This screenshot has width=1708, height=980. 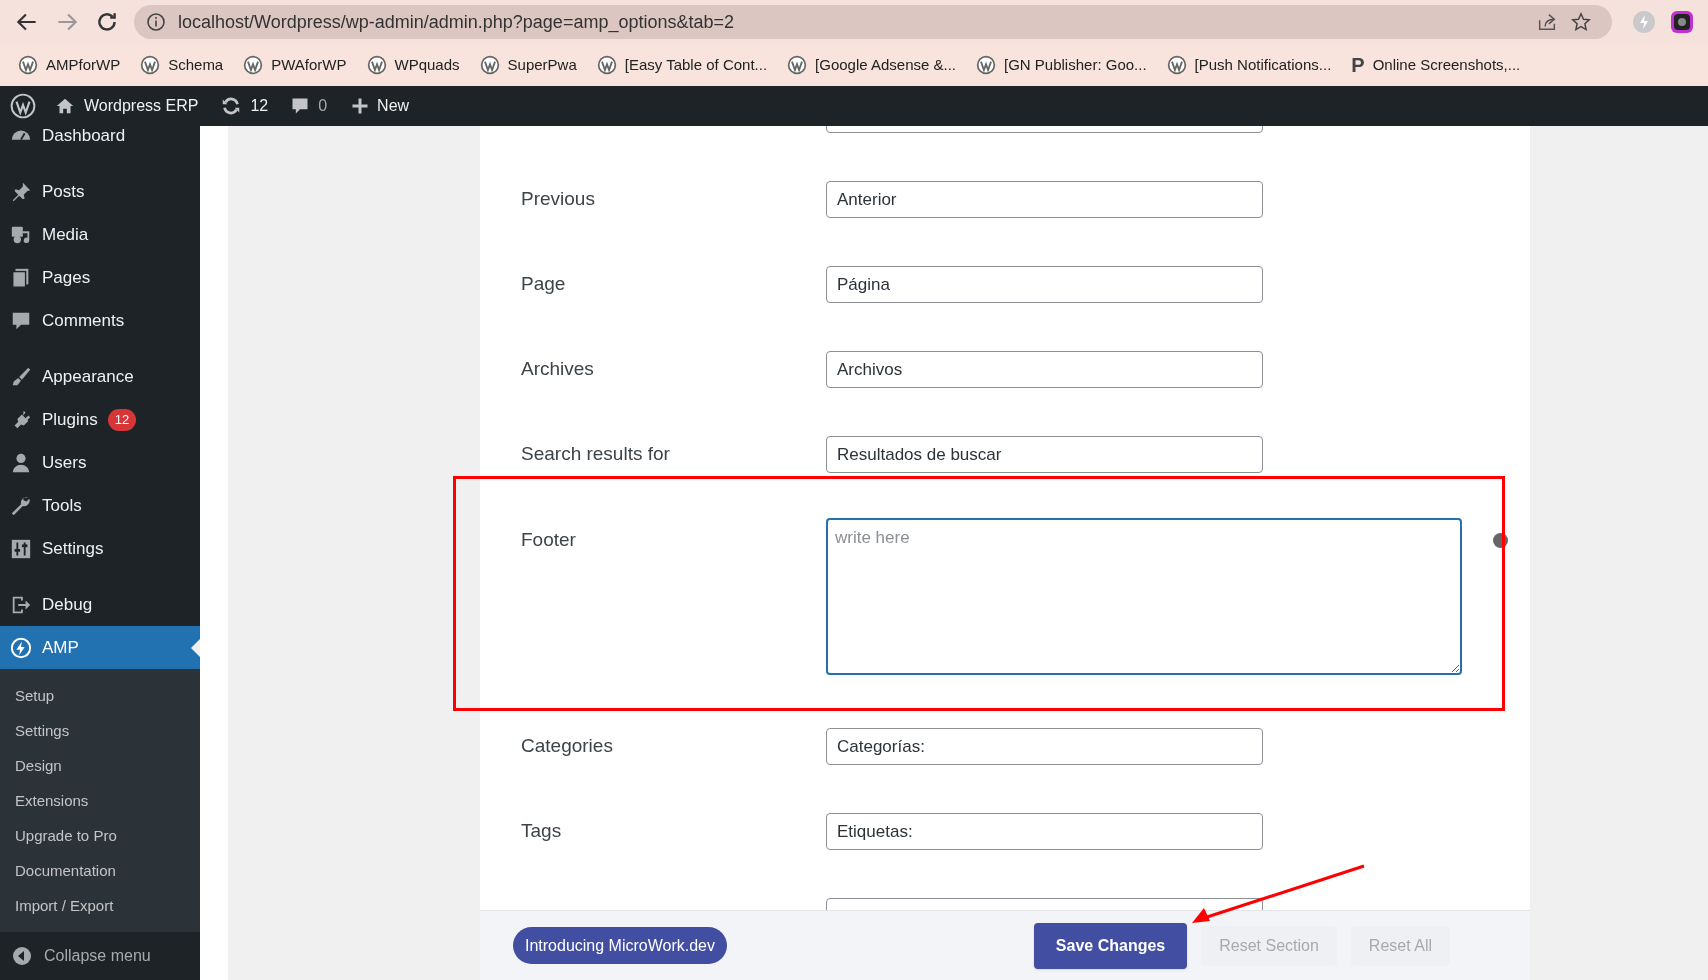 I want to click on menu-item: Settings, so click(x=100, y=548).